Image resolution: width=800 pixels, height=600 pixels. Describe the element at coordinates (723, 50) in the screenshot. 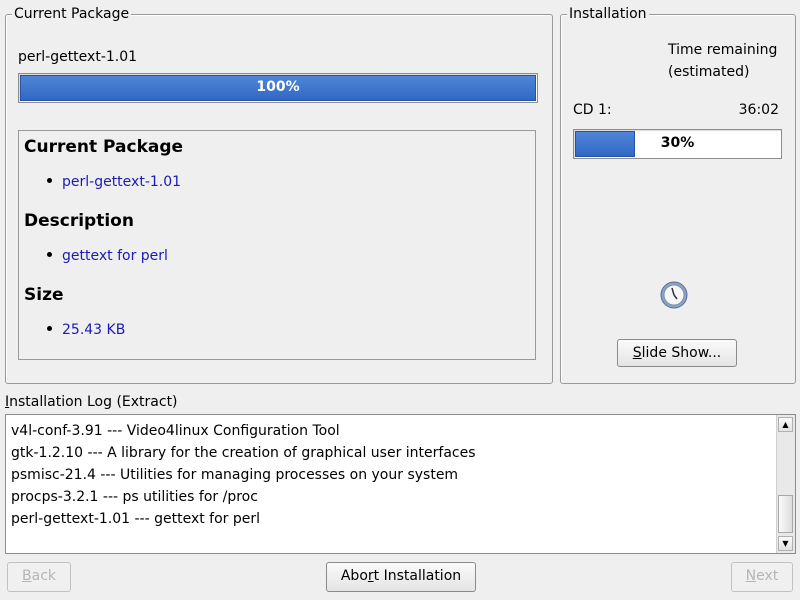

I see `time-remaining-line1: Time remaining` at that location.